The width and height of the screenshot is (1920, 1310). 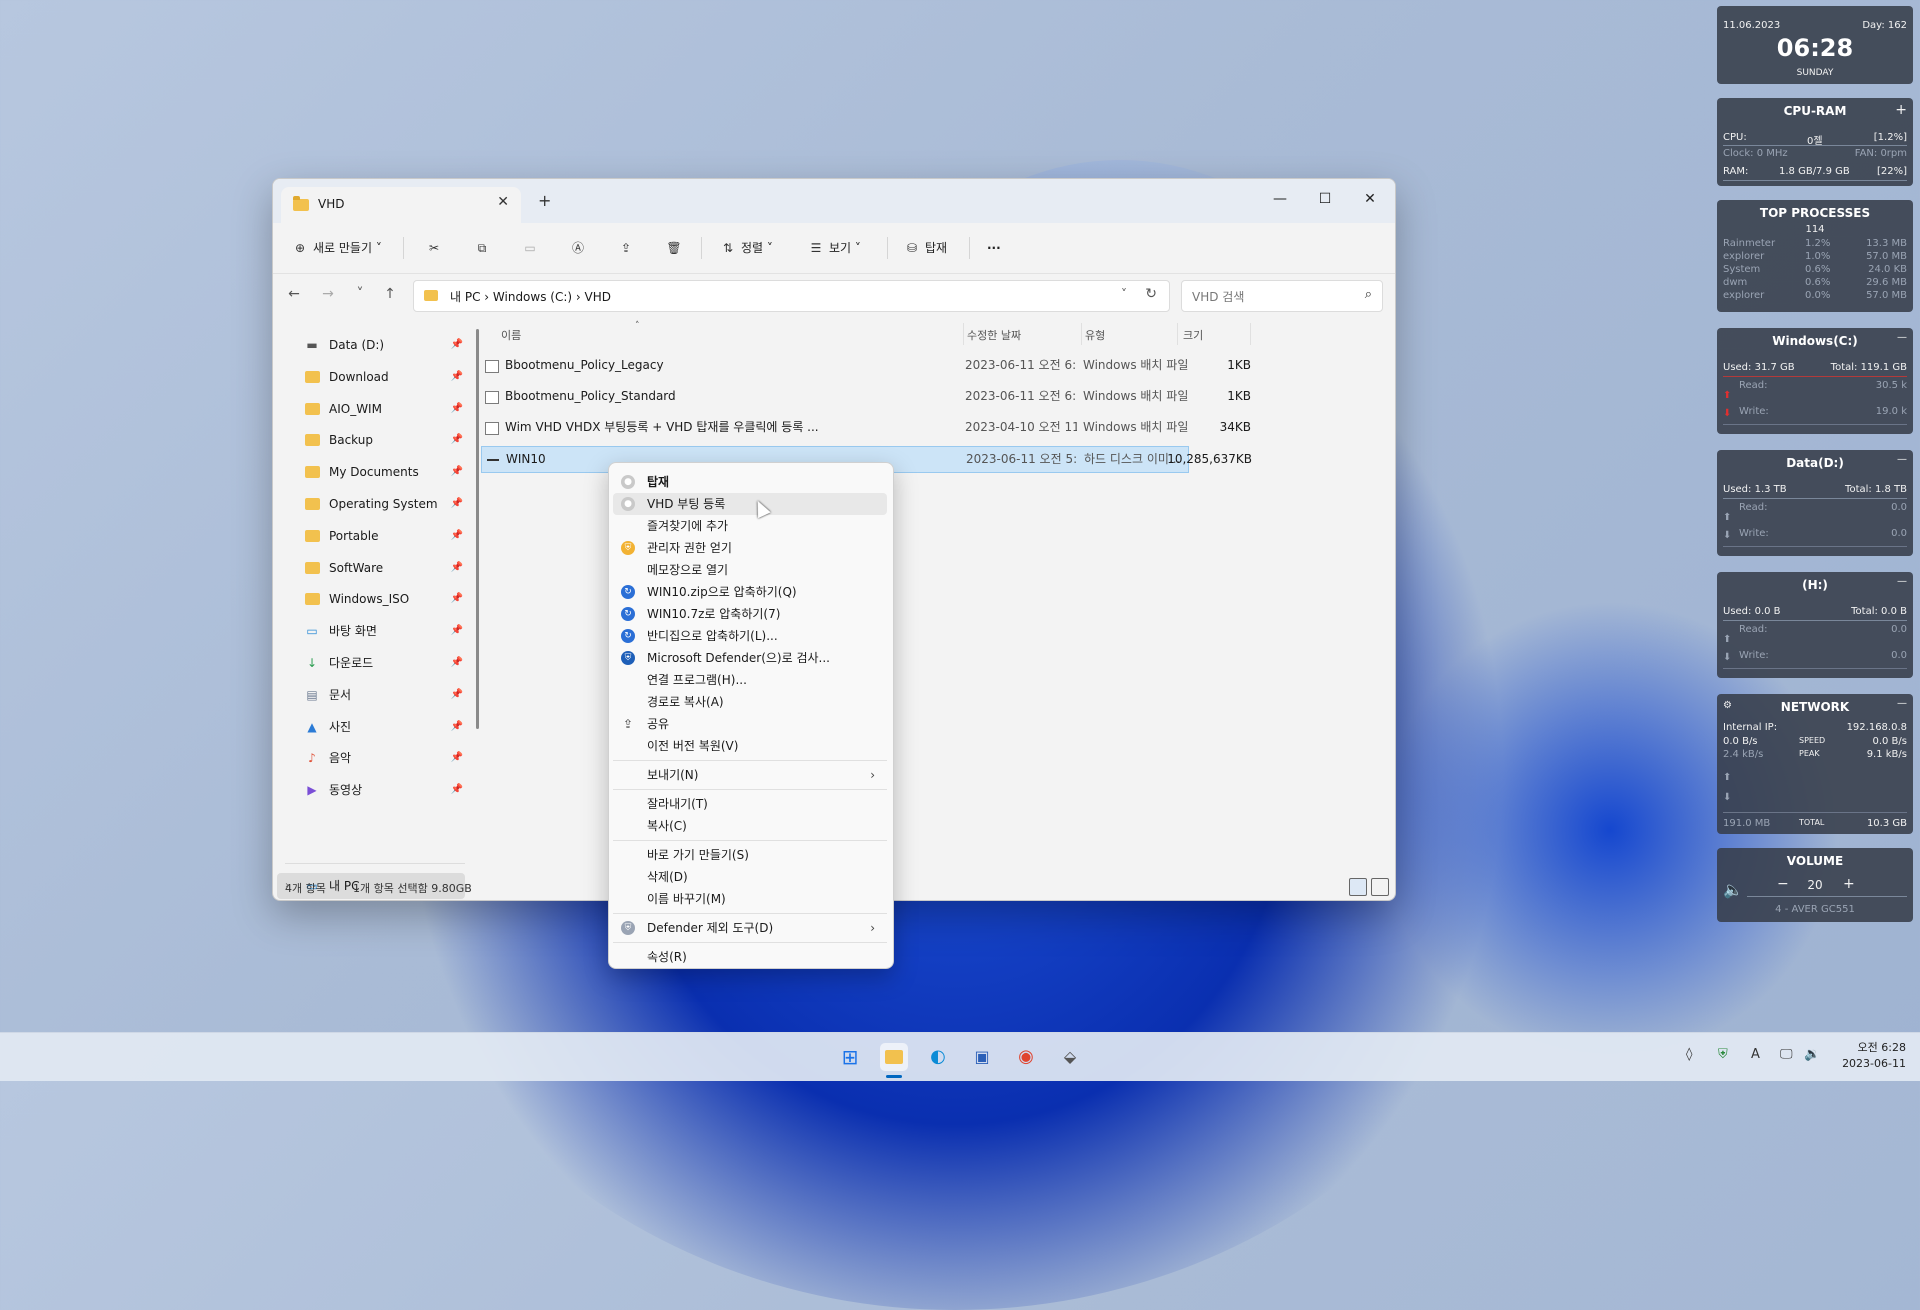 I want to click on menu-item-send-to: 보내기(N) ›, so click(x=750, y=775).